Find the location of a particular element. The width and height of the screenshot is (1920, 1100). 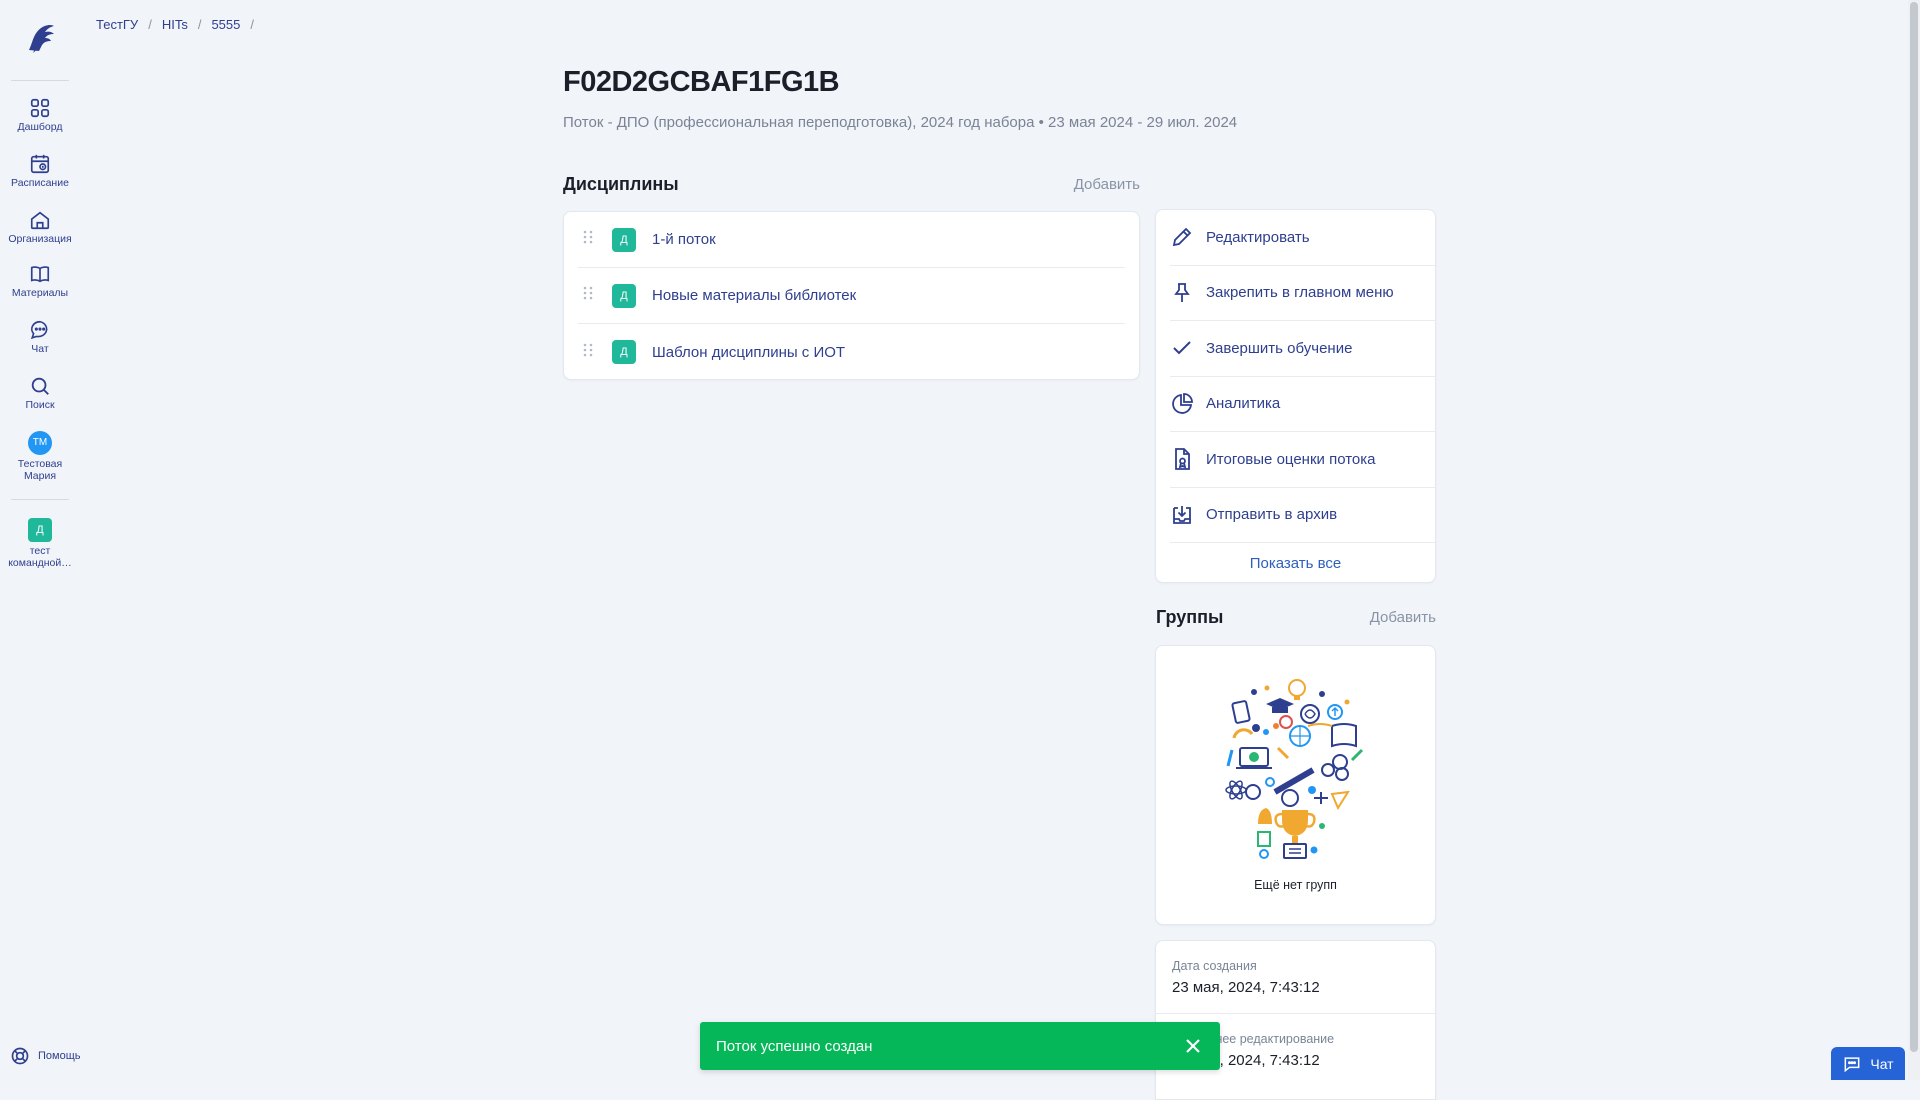

lifebuoy-icon is located at coordinates (20, 1056).